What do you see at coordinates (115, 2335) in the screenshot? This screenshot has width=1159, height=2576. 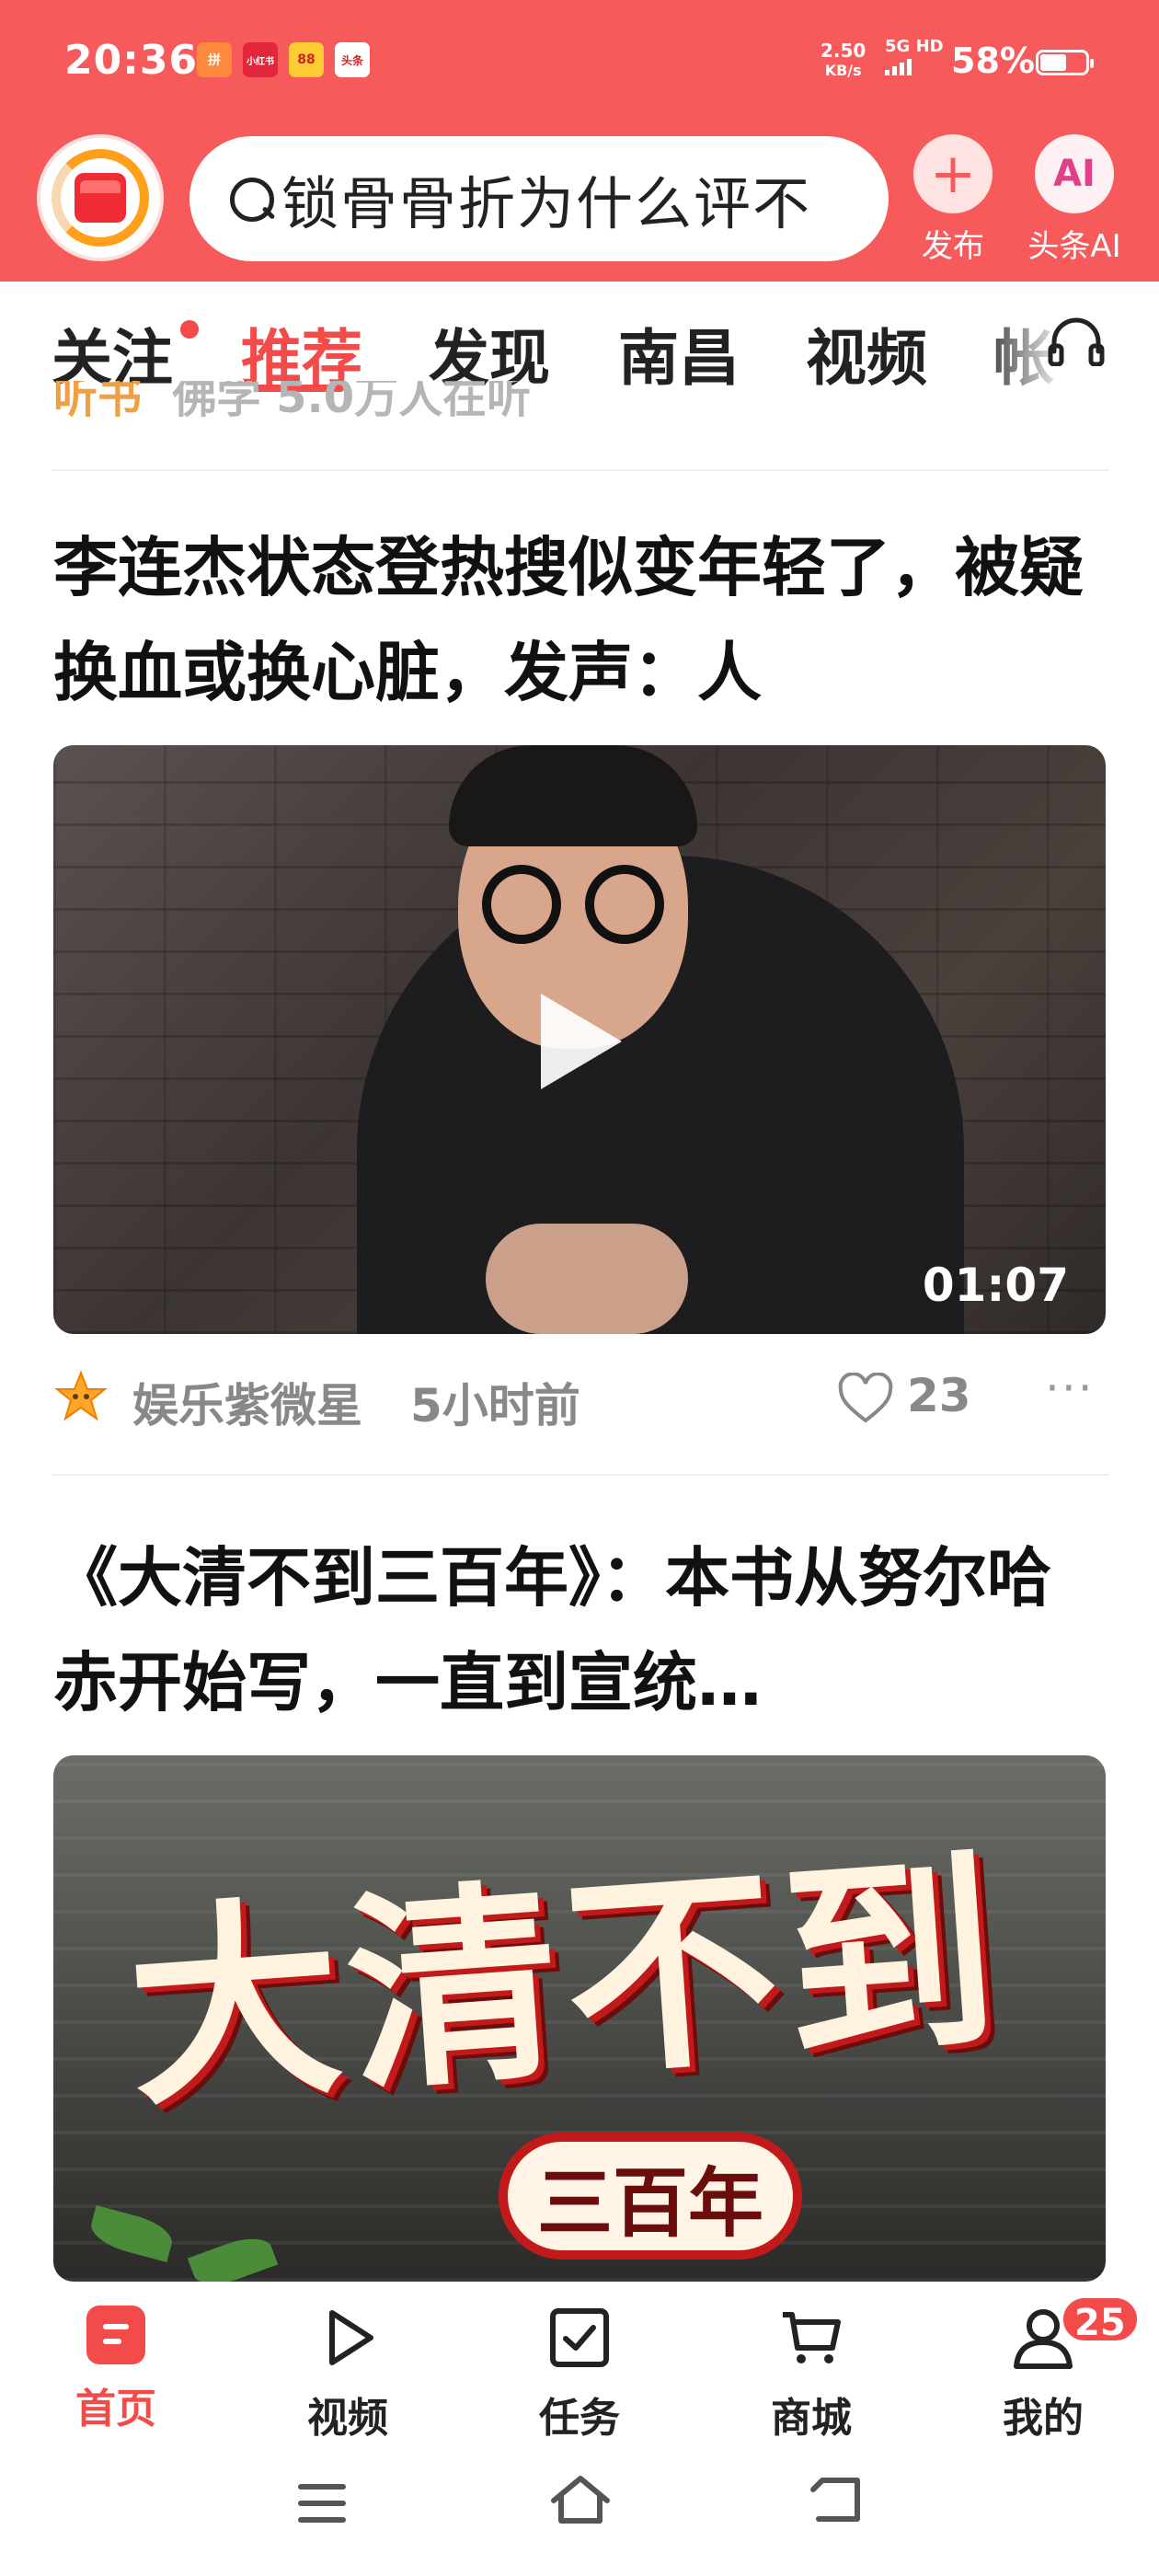 I see `home-icon` at bounding box center [115, 2335].